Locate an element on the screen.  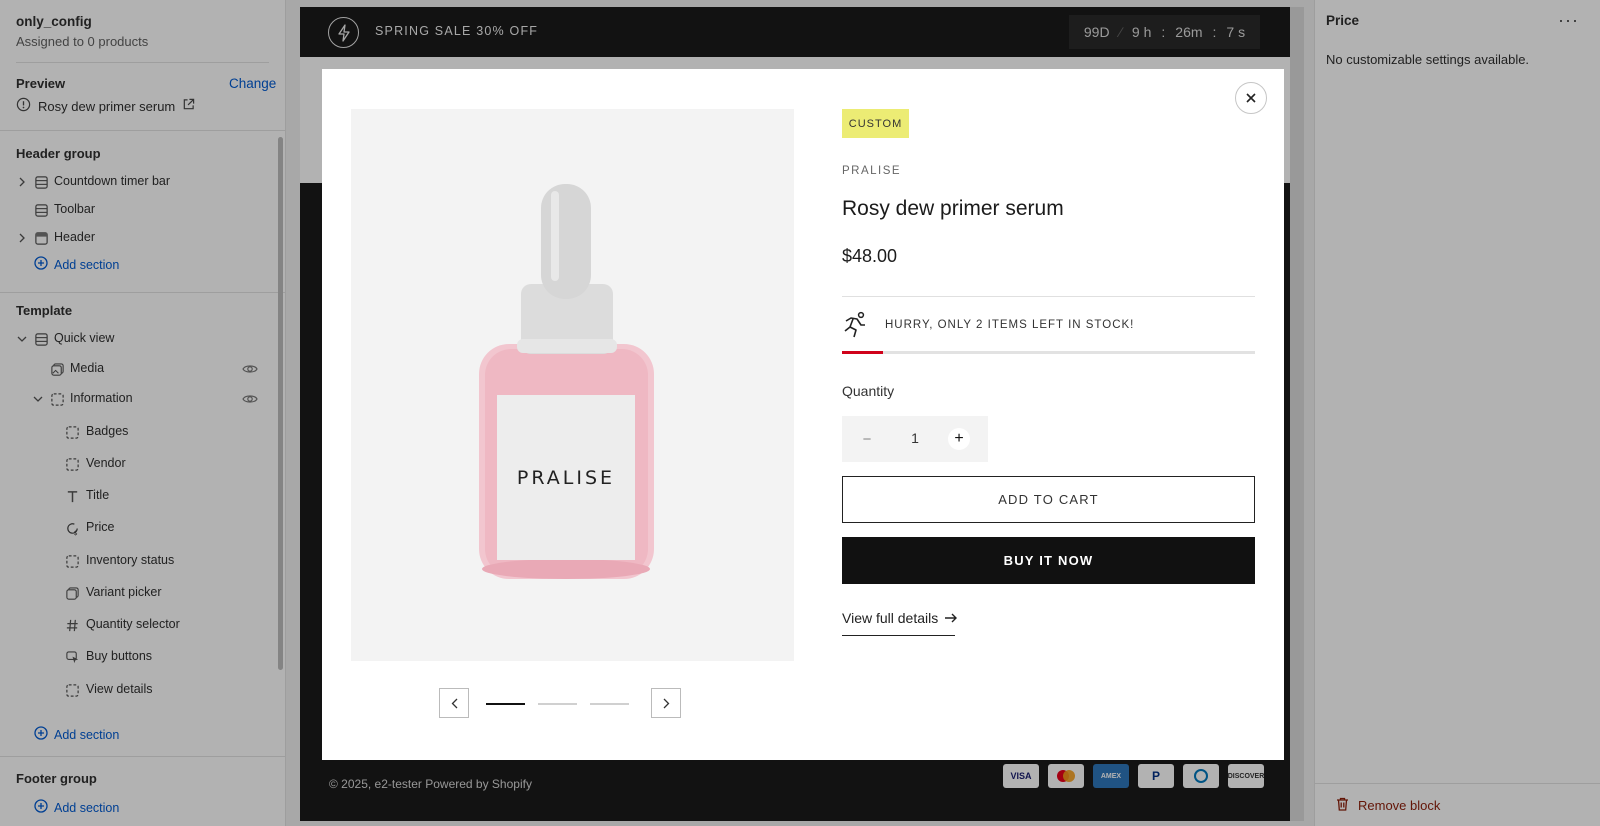
remove-block-button: Remove block is located at coordinates (1388, 805).